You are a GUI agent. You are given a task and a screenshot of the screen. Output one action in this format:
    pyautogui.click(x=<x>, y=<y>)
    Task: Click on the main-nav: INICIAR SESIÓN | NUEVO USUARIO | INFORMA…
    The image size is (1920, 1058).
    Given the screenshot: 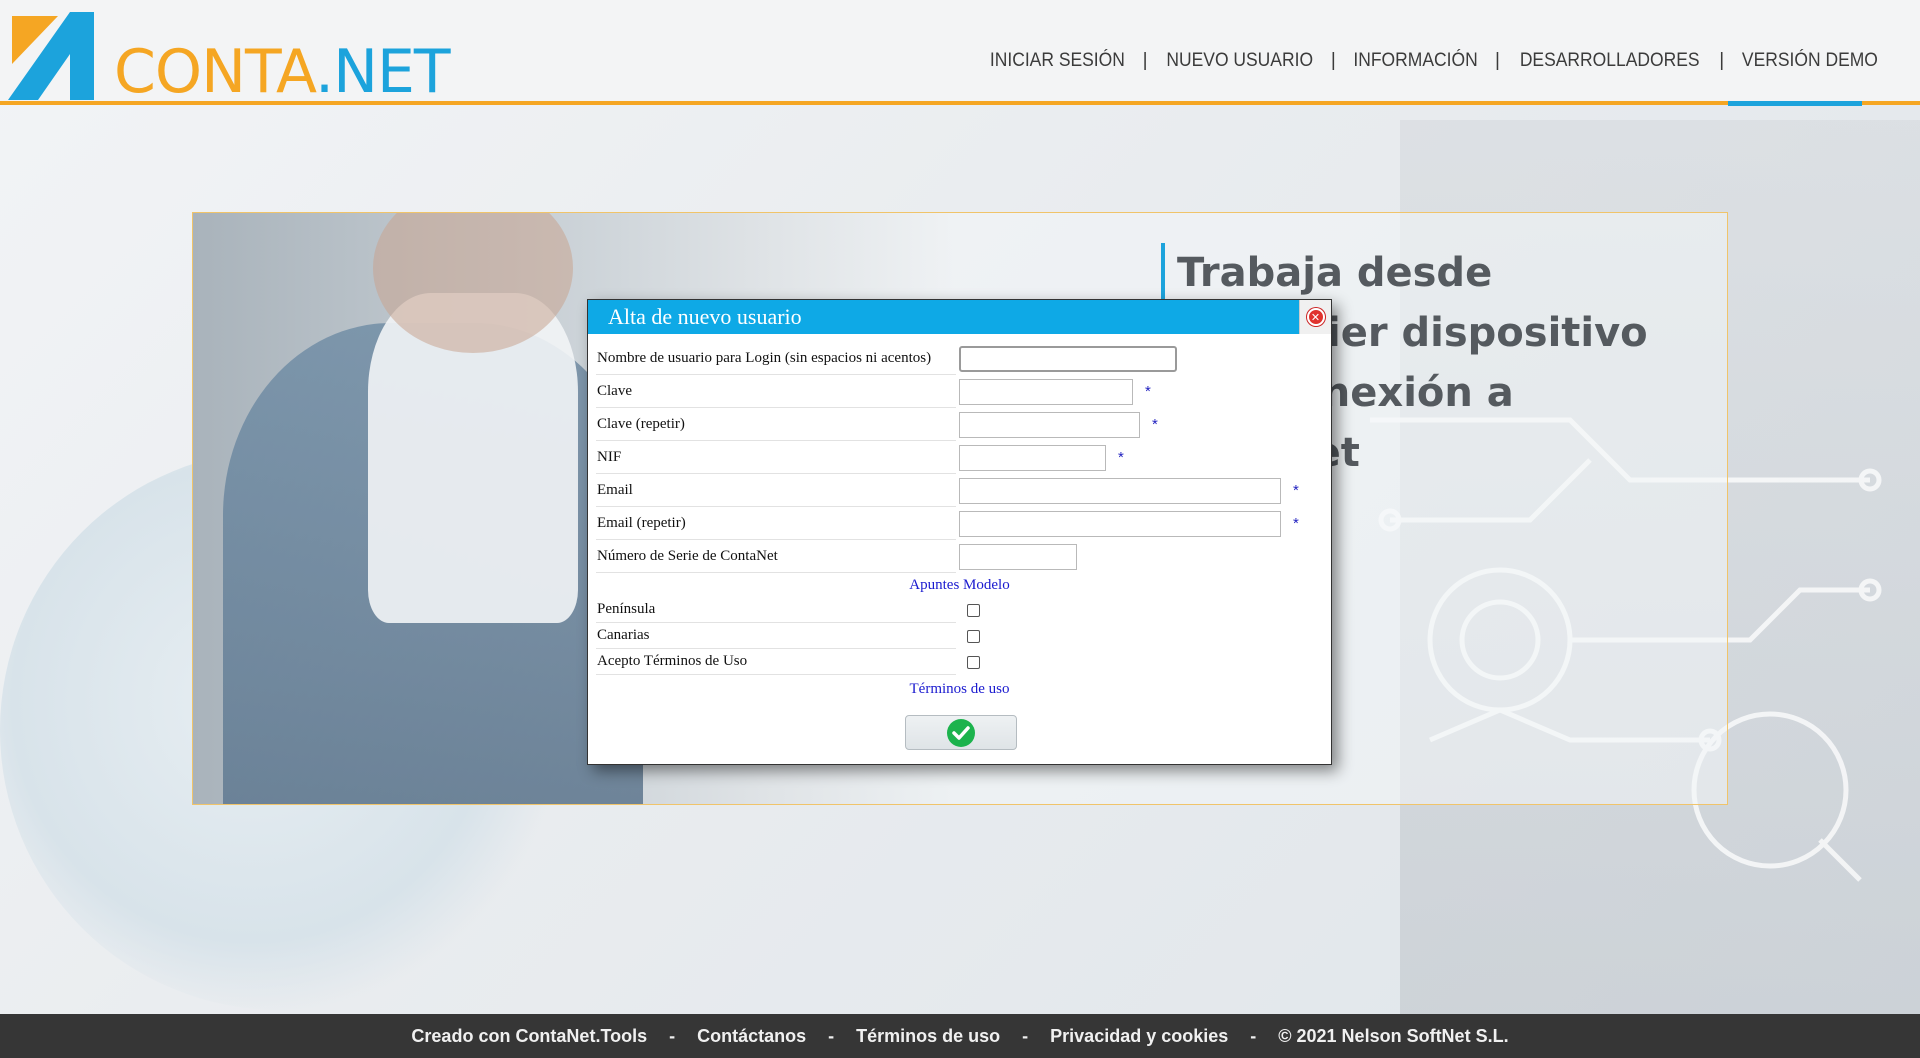 What is the action you would take?
    pyautogui.click(x=1434, y=61)
    